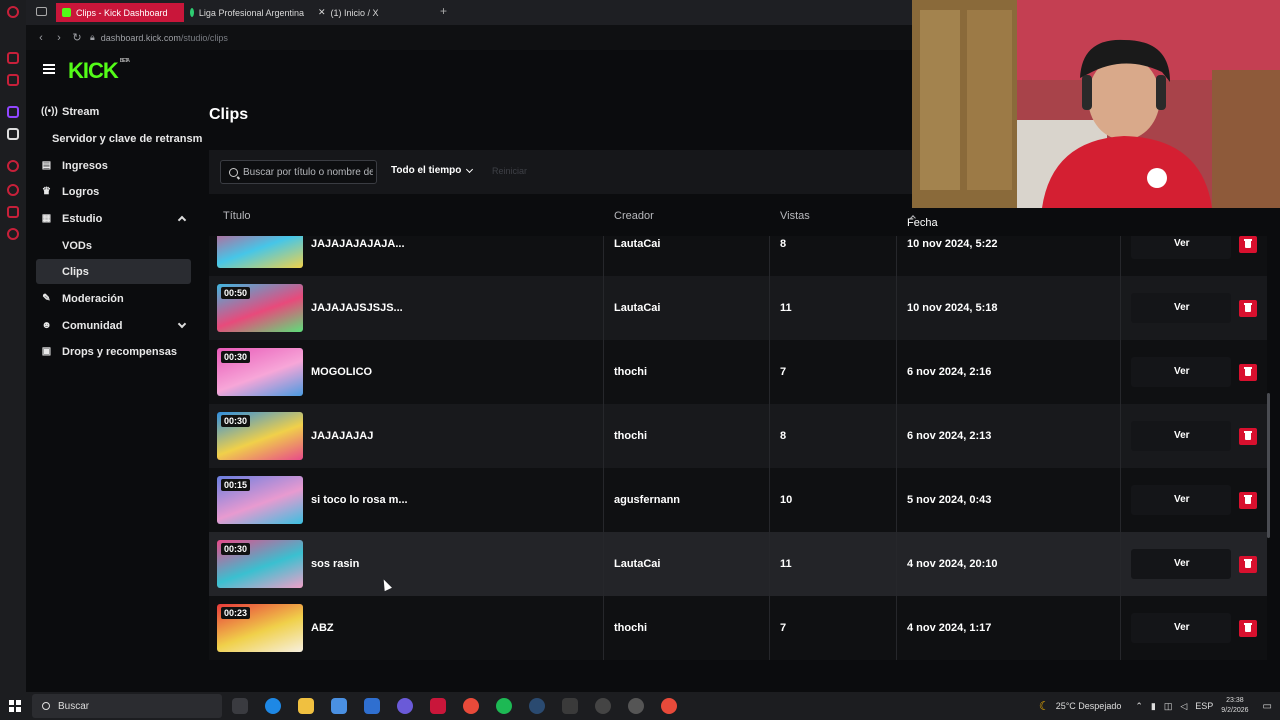 This screenshot has width=1280, height=720. What do you see at coordinates (113, 298) in the screenshot?
I see `sidebar-item-moderacion: ✎ Moderación` at bounding box center [113, 298].